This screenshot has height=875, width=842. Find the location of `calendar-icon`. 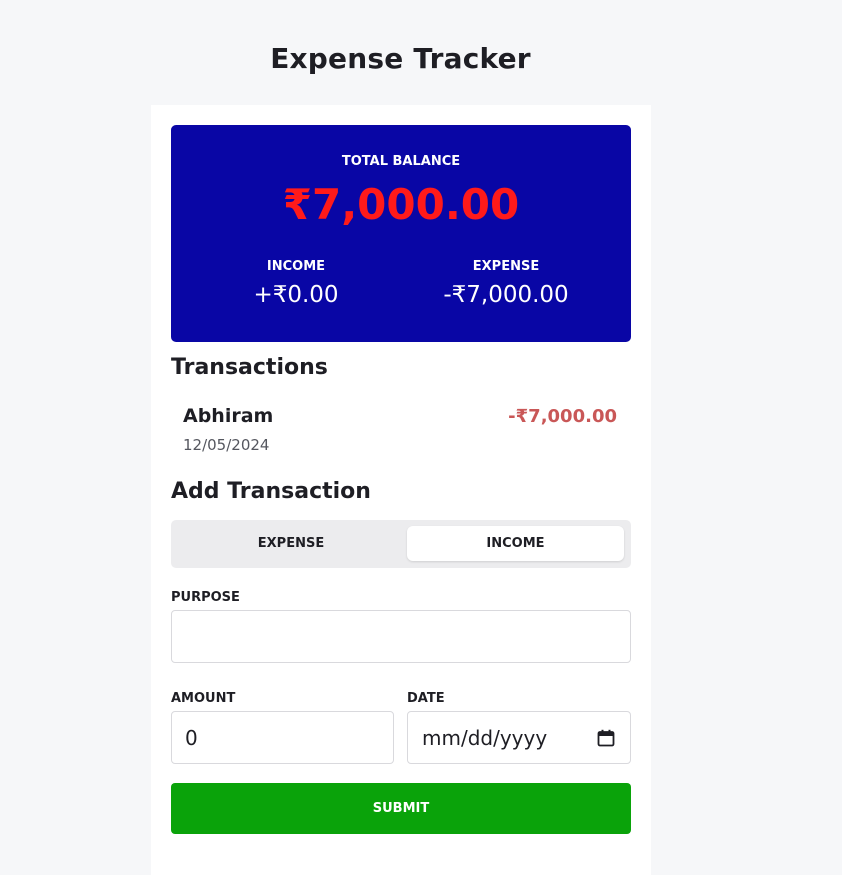

calendar-icon is located at coordinates (606, 738).